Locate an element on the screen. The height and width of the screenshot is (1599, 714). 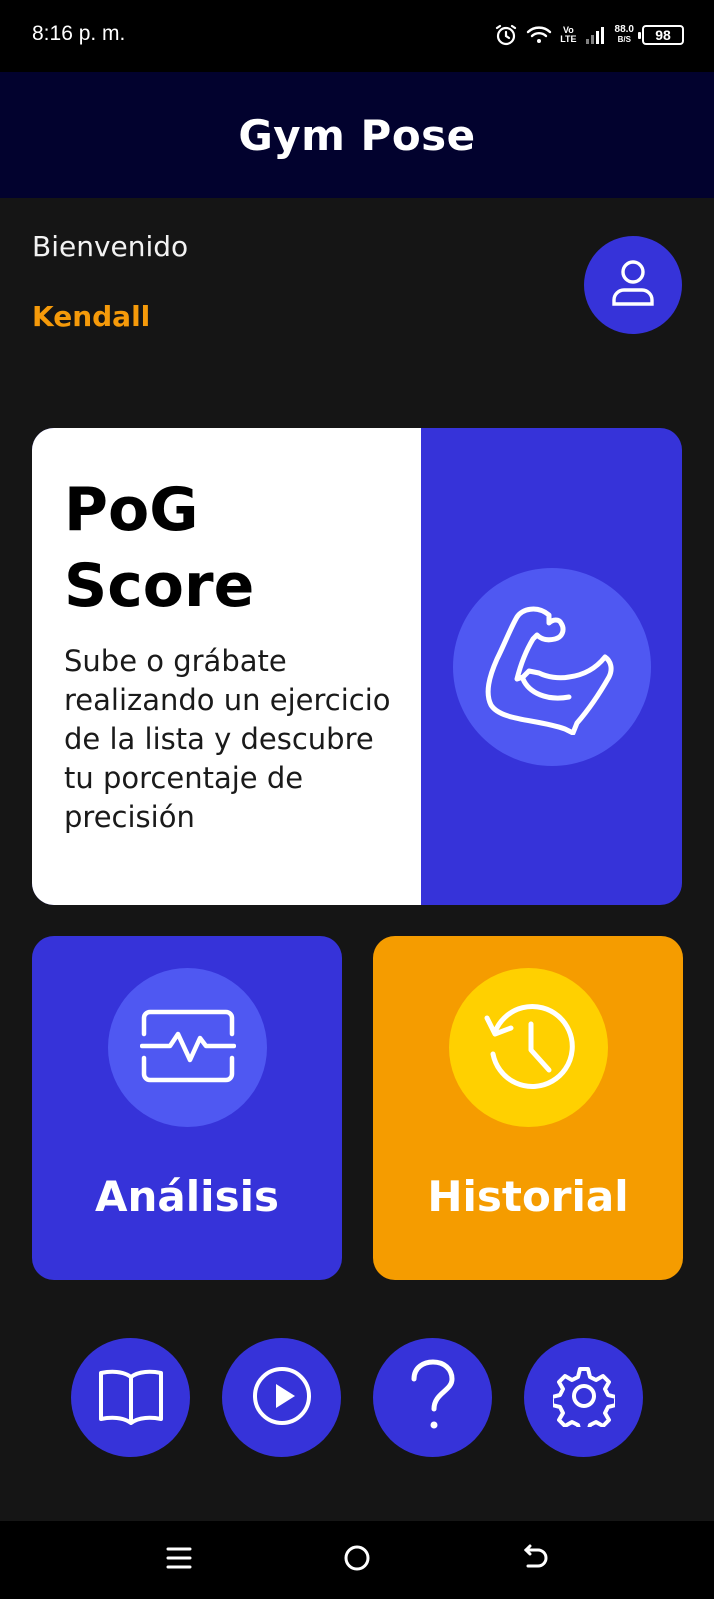
play-icon is located at coordinates (282, 1398).